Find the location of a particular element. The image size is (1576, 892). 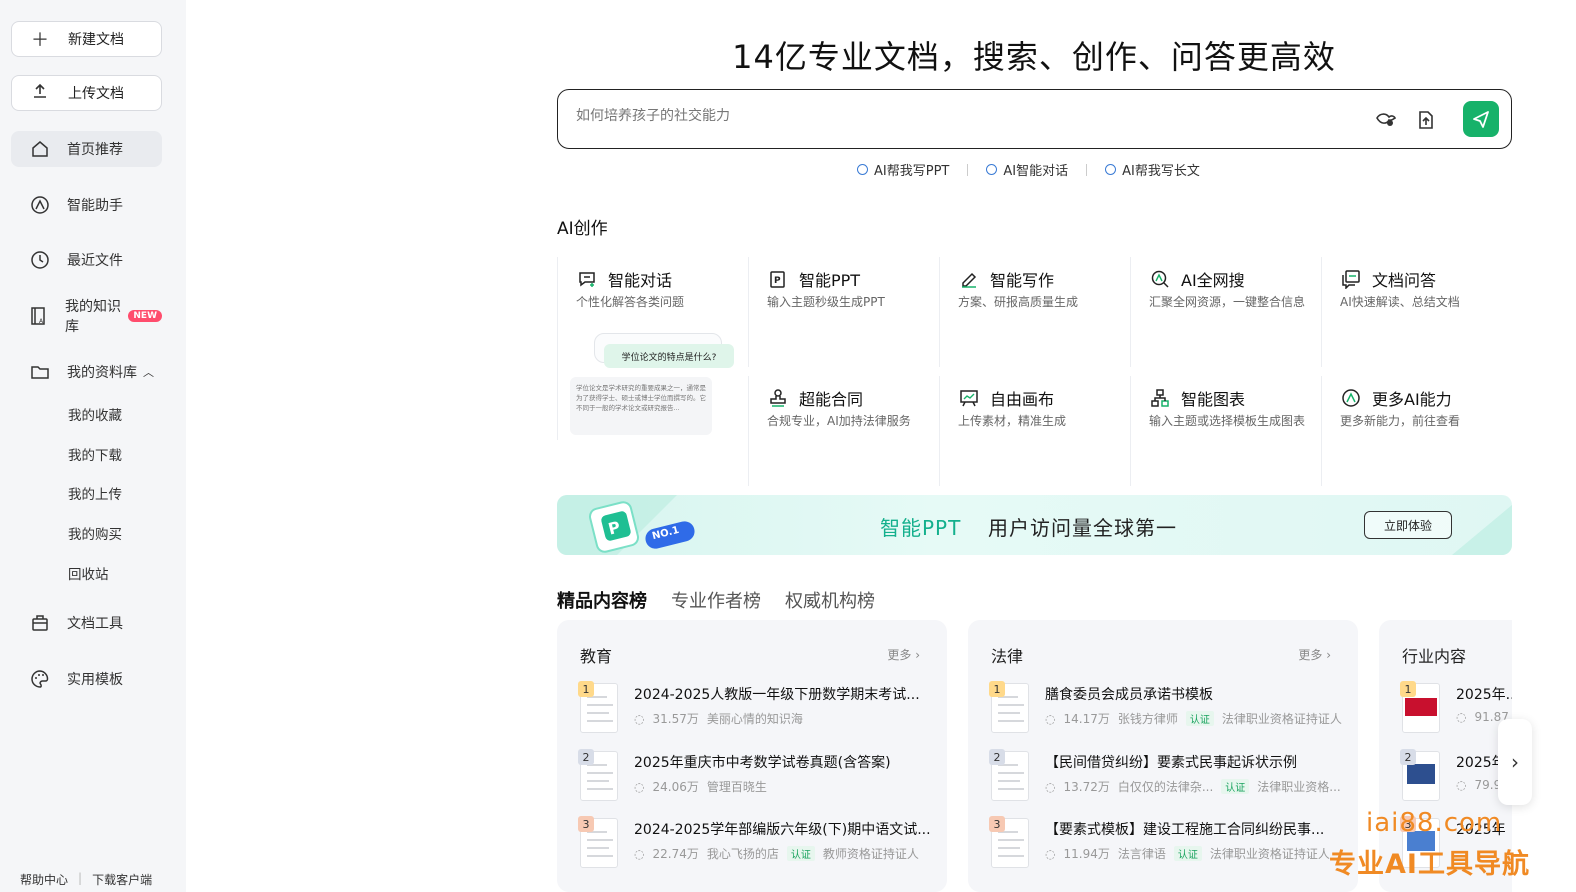

search-input is located at coordinates (926, 116).